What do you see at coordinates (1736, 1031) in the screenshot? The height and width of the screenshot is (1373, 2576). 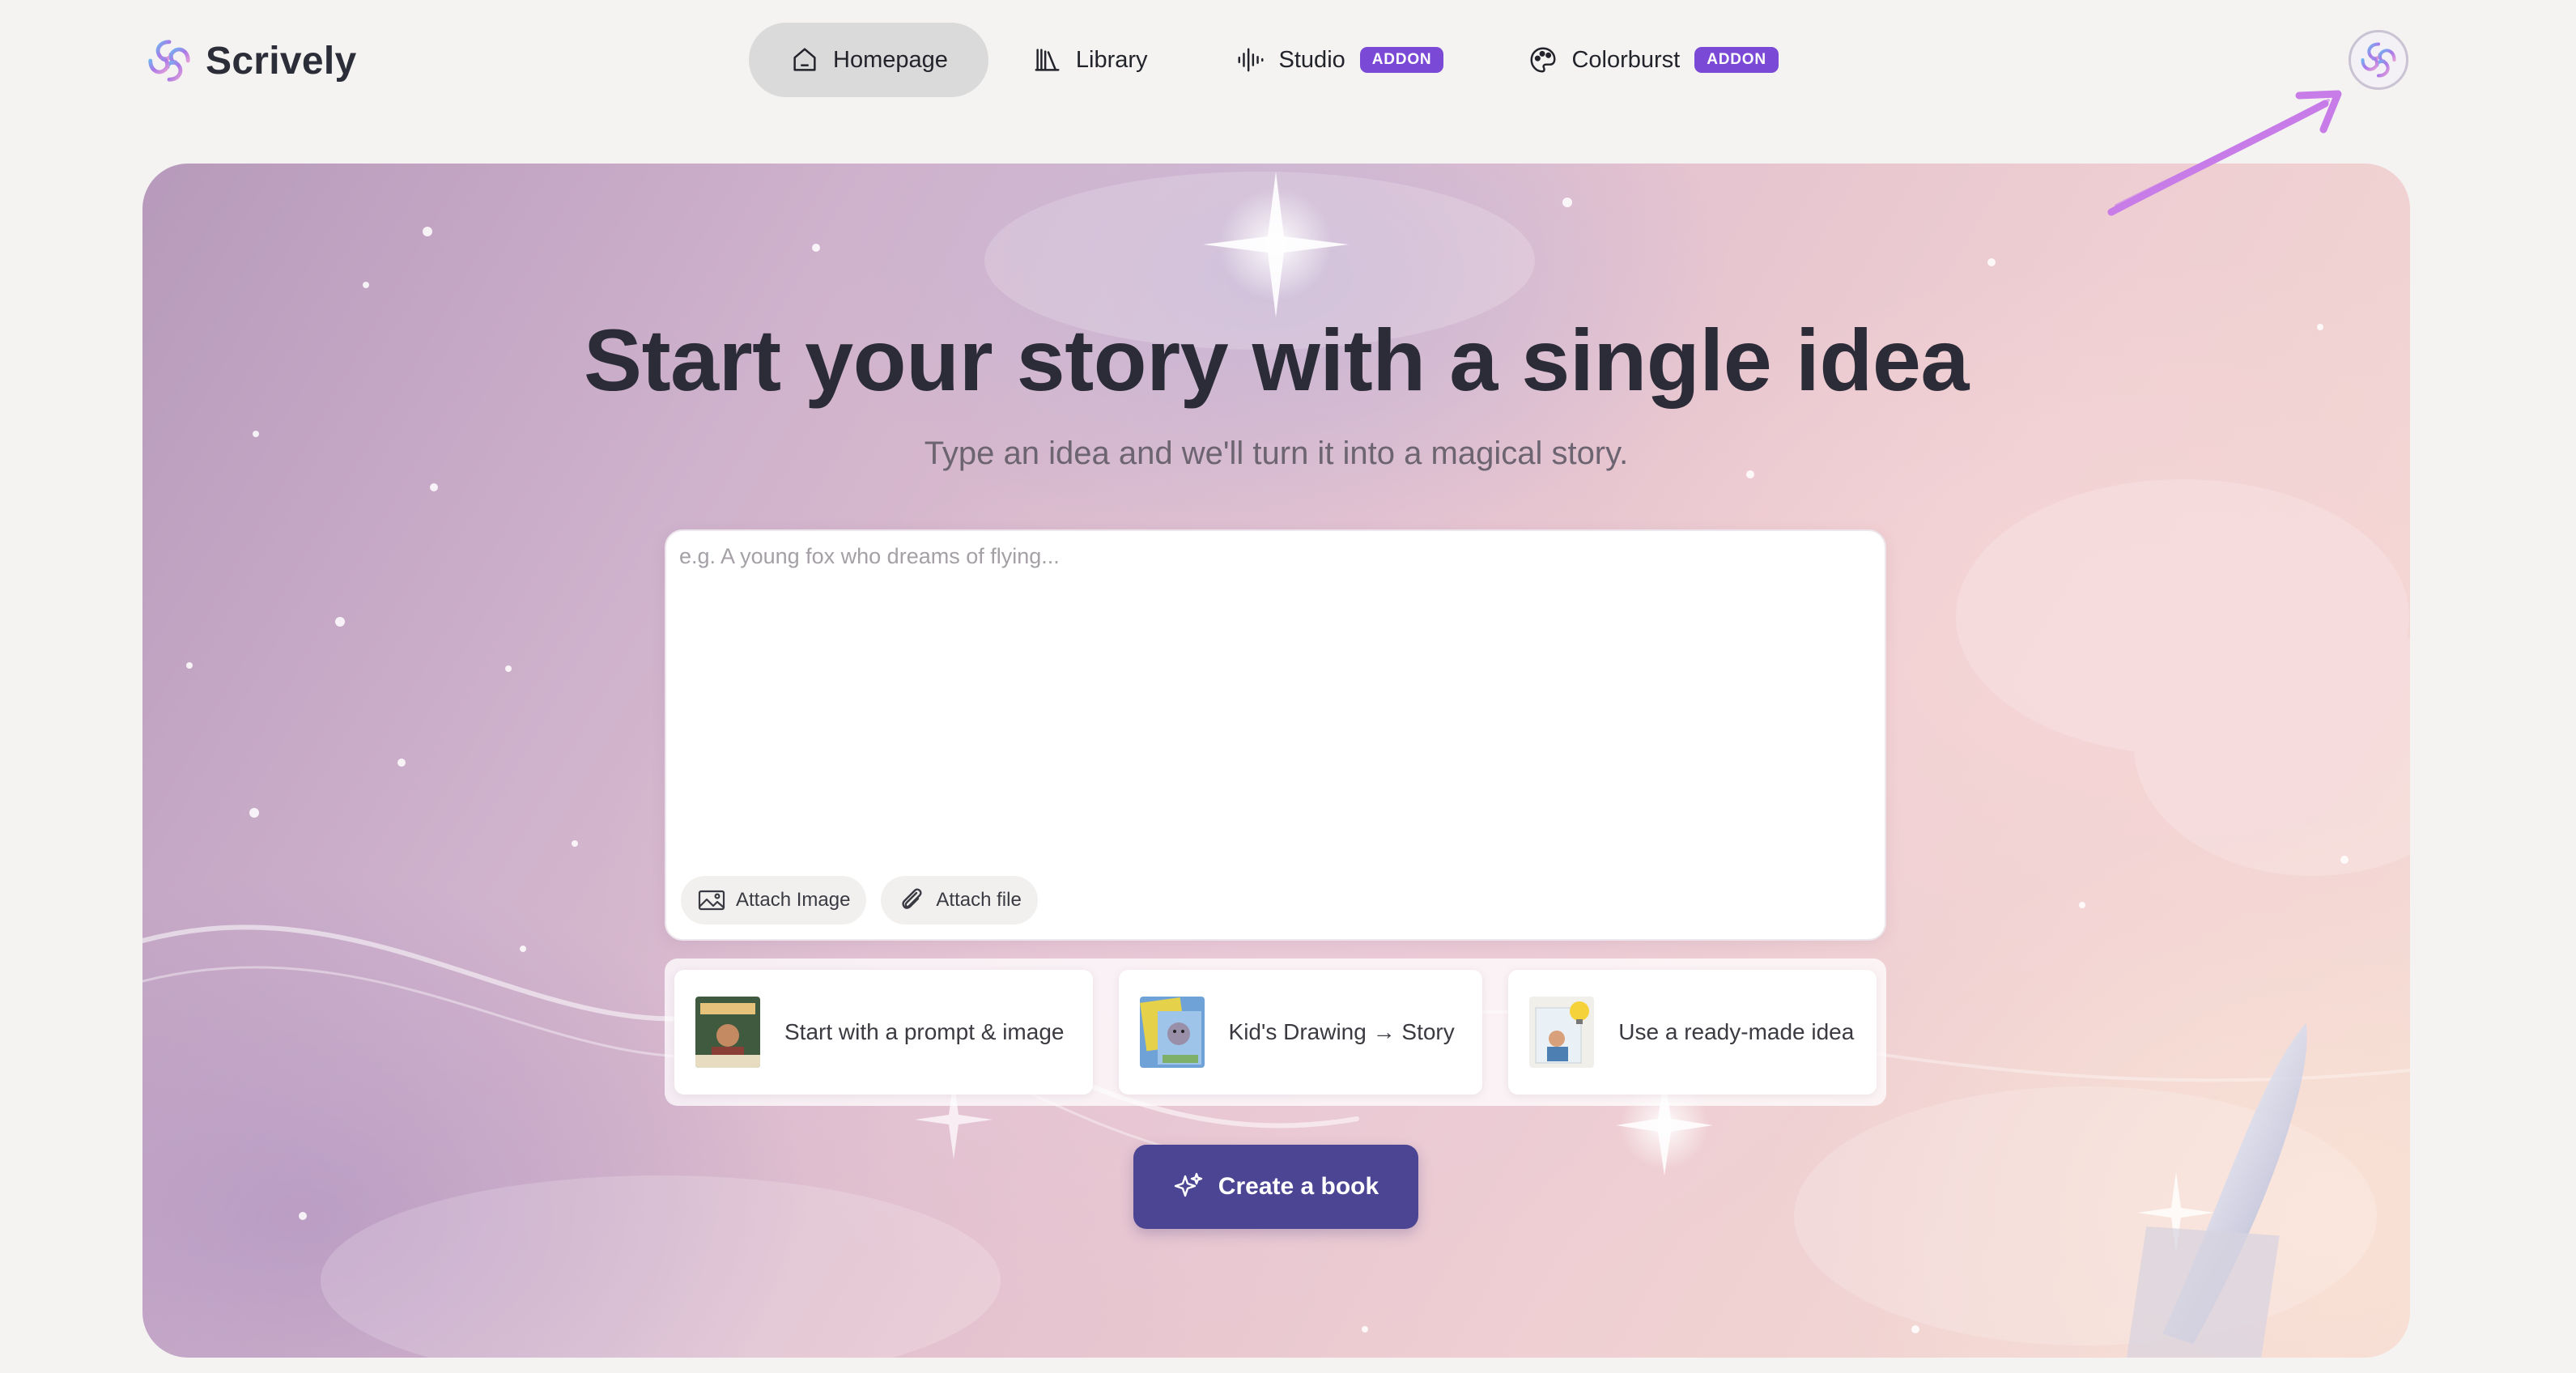 I see `suggestion-label: Use a ready-made idea` at bounding box center [1736, 1031].